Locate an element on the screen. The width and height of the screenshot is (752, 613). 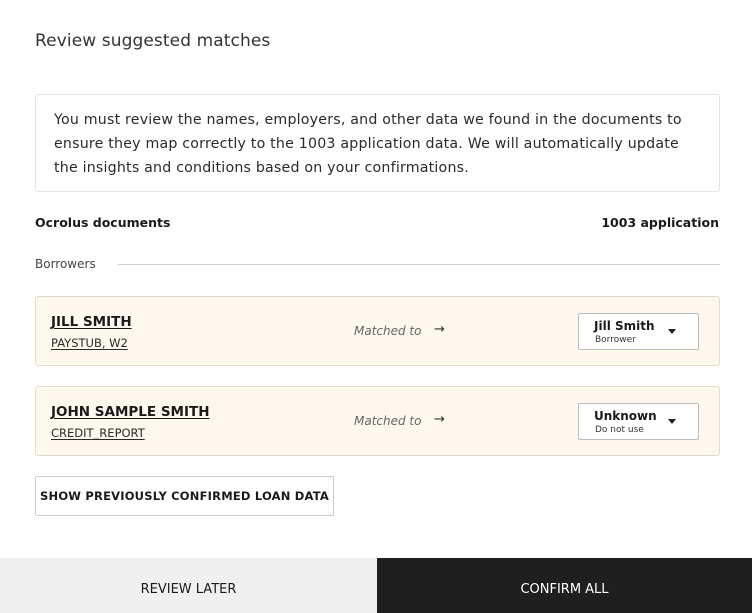
document-name-link: JOHN SAMPLE SMITH is located at coordinates (130, 412).